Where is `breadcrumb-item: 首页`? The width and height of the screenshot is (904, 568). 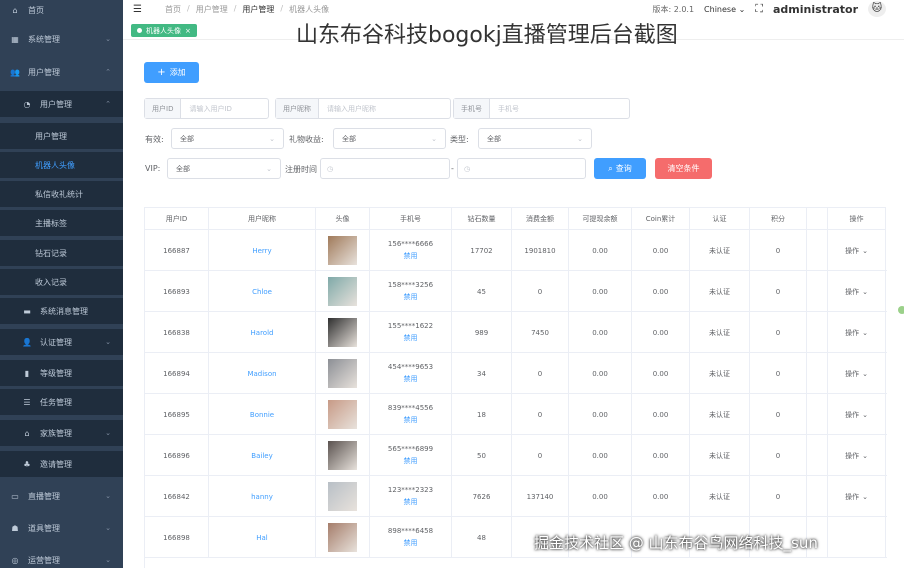
breadcrumb-item: 首页 is located at coordinates (173, 9).